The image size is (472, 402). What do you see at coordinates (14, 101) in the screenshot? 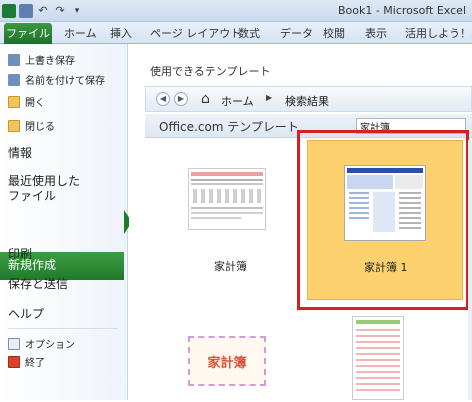
I see `folder-open-icon` at bounding box center [14, 101].